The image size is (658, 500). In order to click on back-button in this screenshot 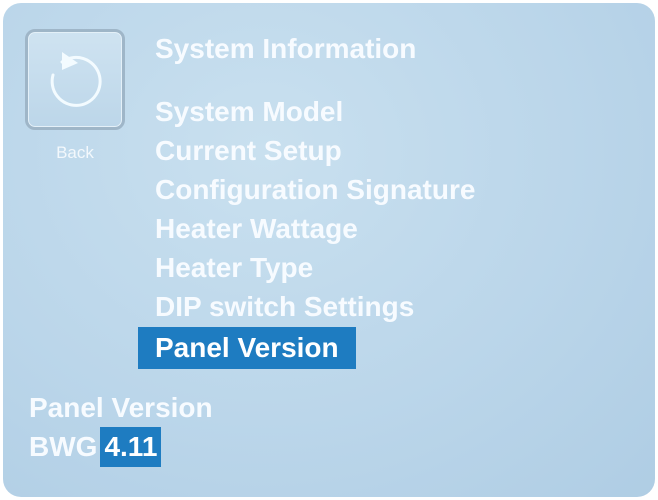, I will do `click(75, 79)`.